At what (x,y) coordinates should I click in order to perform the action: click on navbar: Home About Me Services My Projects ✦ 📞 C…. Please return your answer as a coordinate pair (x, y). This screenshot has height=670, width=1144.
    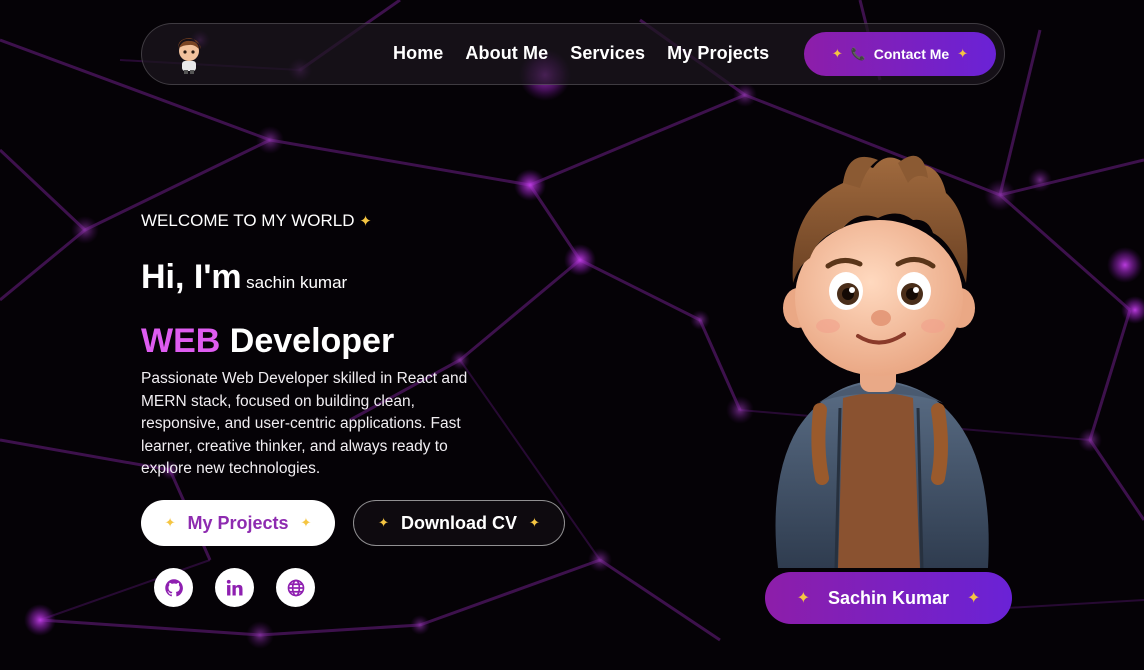
    Looking at the image, I should click on (573, 54).